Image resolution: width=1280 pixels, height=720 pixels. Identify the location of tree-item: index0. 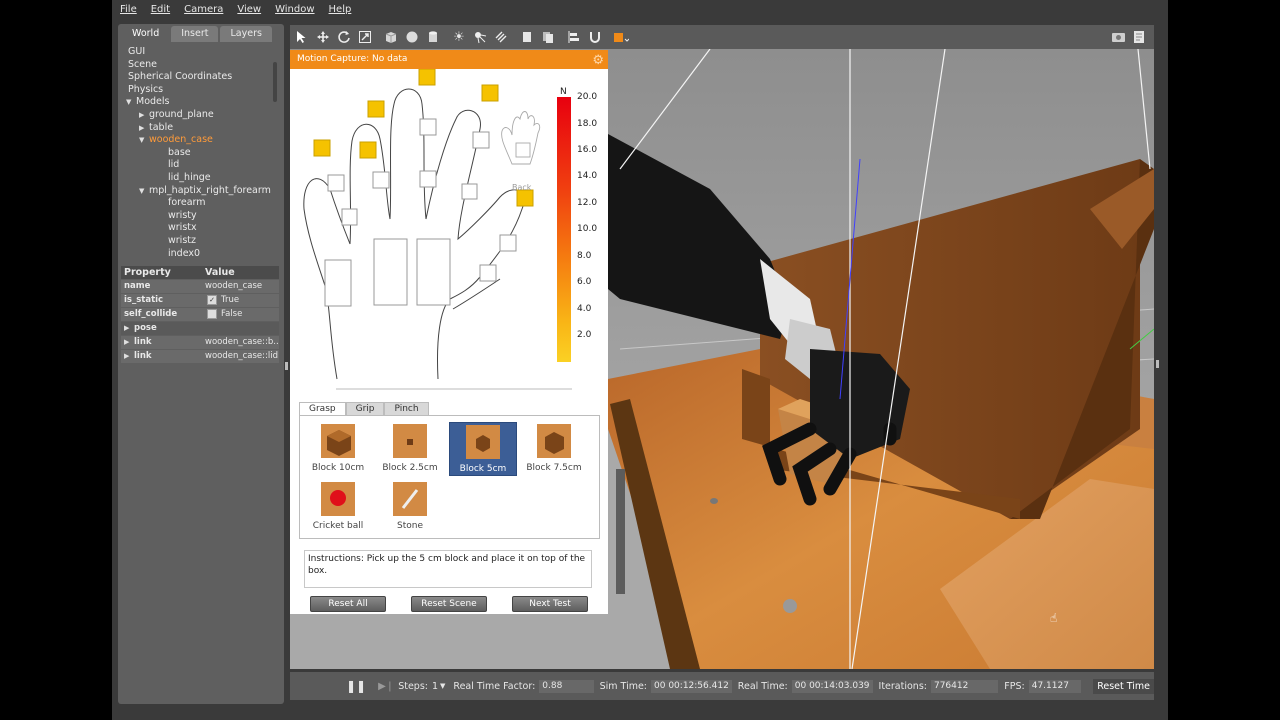
(176, 254).